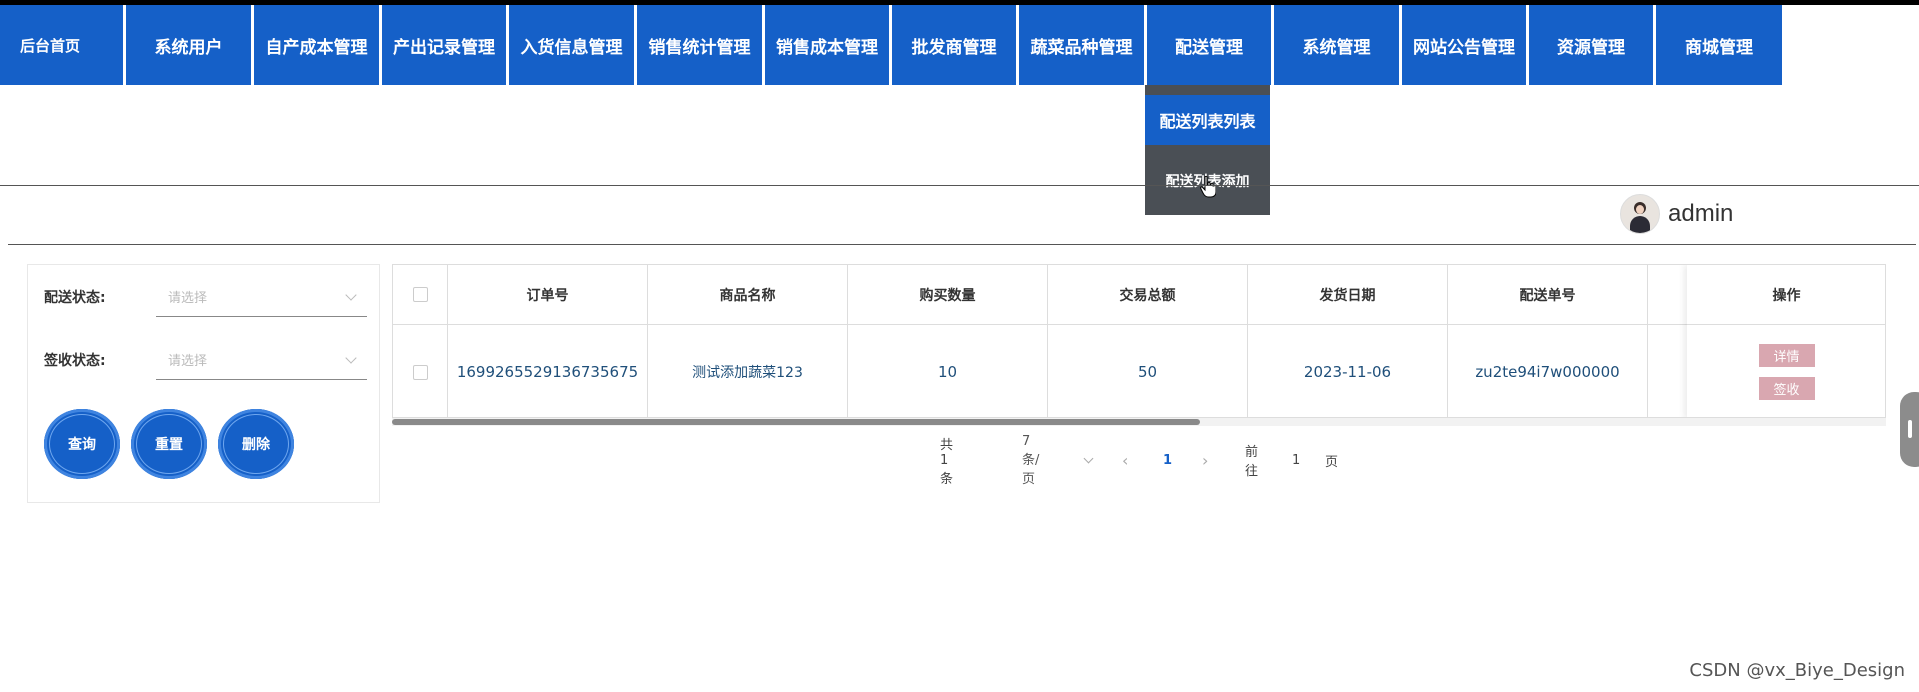  Describe the element at coordinates (1786, 355) in the screenshot. I see `detail-button: 详情` at that location.